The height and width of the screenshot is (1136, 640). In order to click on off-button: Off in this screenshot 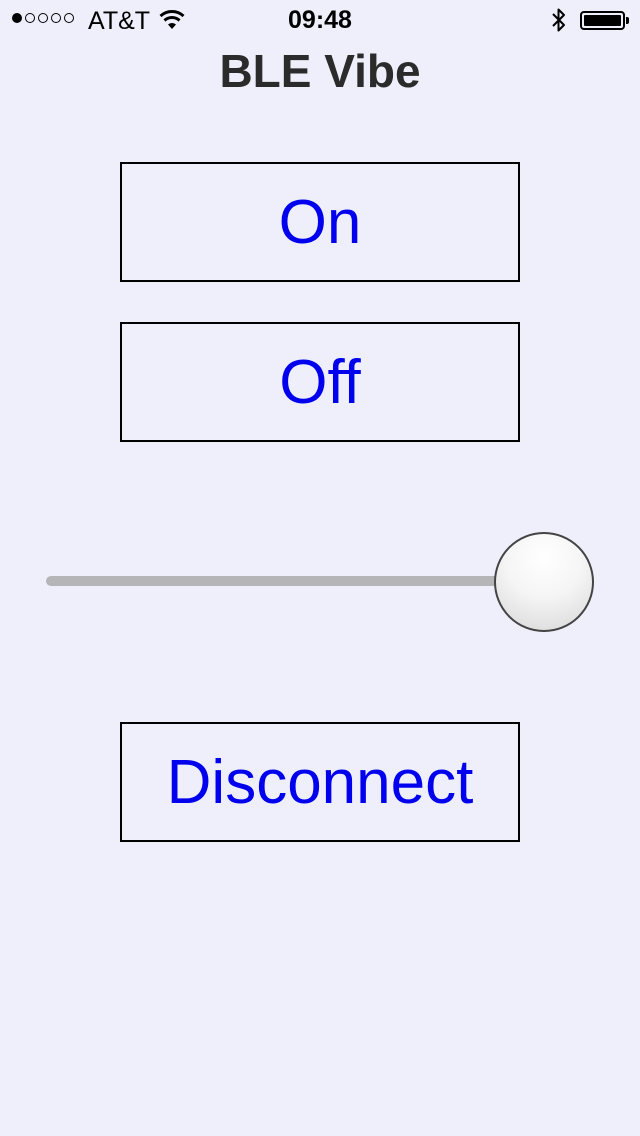, I will do `click(320, 382)`.